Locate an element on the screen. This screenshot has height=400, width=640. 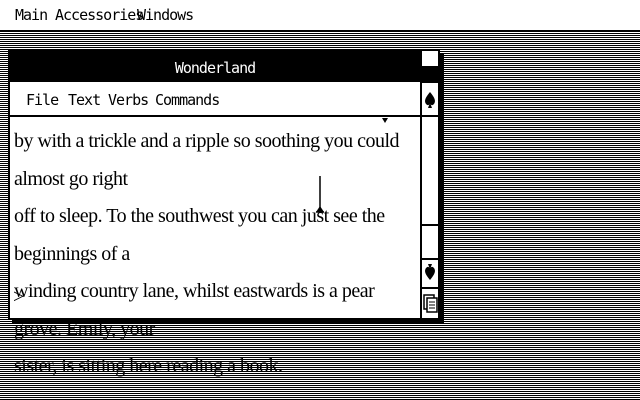
menu-text: Text is located at coordinates (84, 100).